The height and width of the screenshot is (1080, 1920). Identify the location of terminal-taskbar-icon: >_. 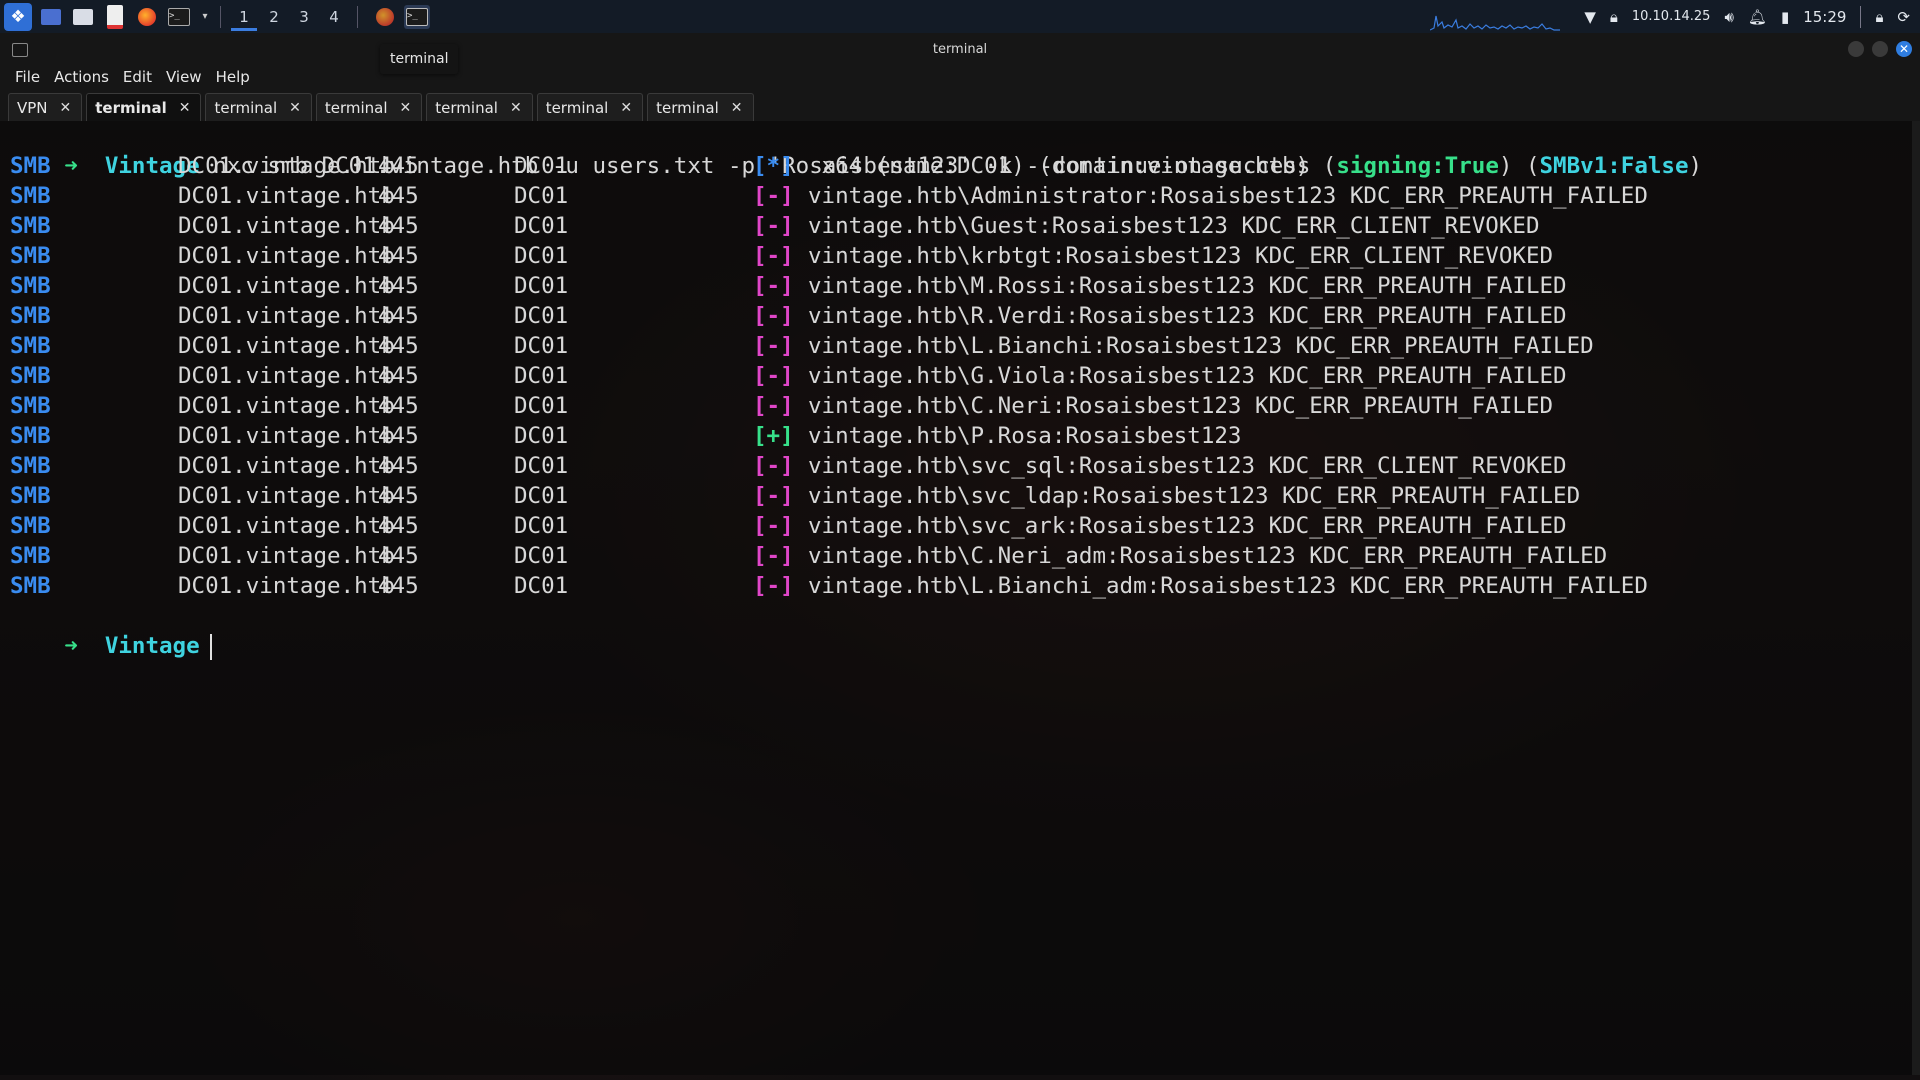
(417, 16).